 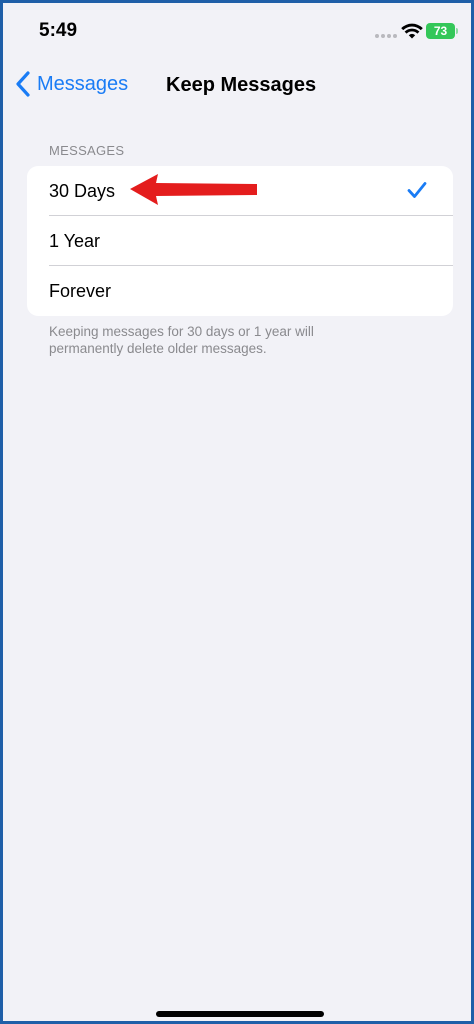 I want to click on home-indicator, so click(x=240, y=1014).